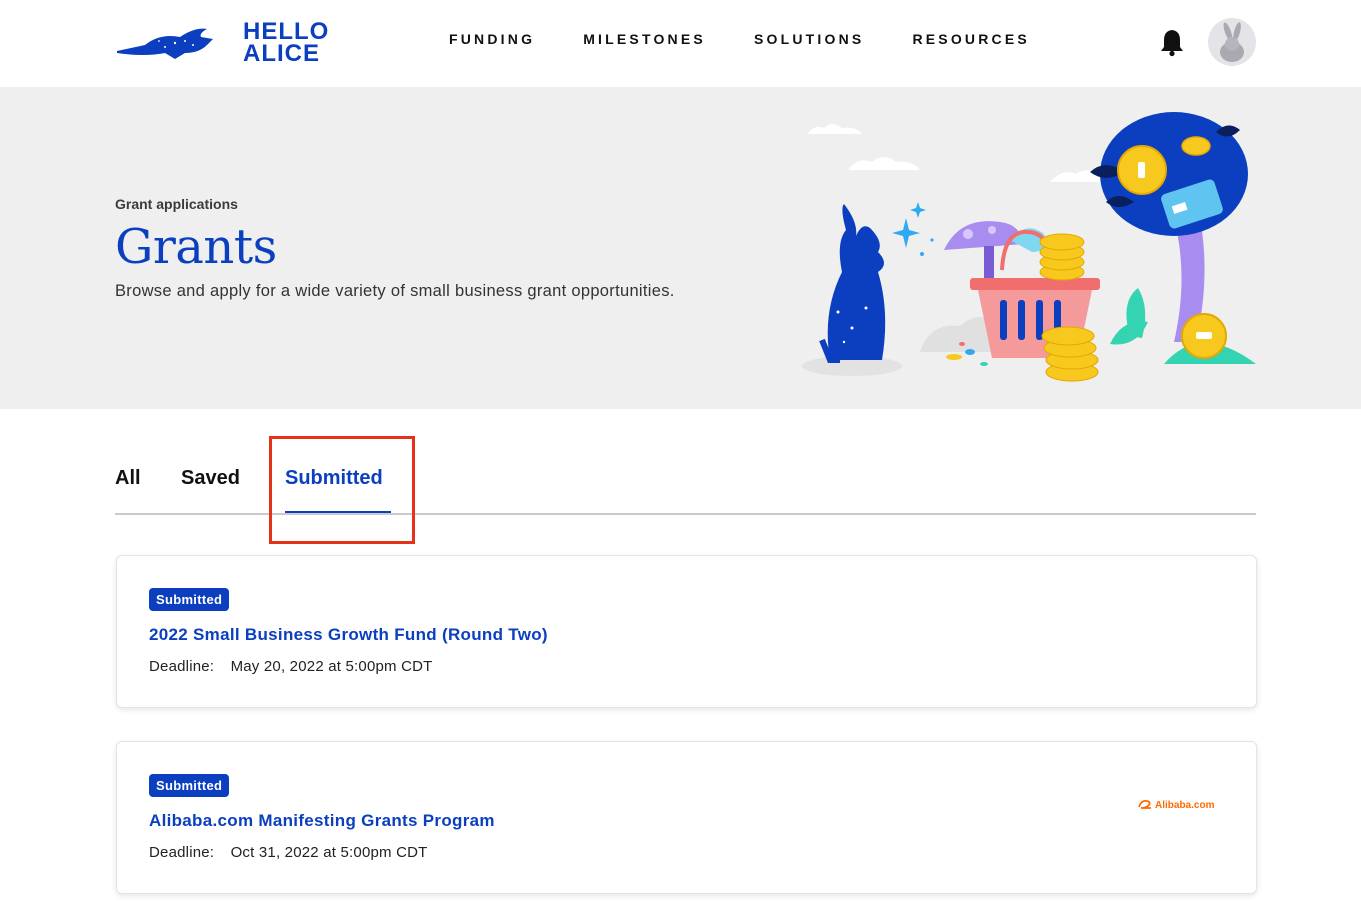 This screenshot has width=1361, height=920. I want to click on tab-all: All, so click(128, 478).